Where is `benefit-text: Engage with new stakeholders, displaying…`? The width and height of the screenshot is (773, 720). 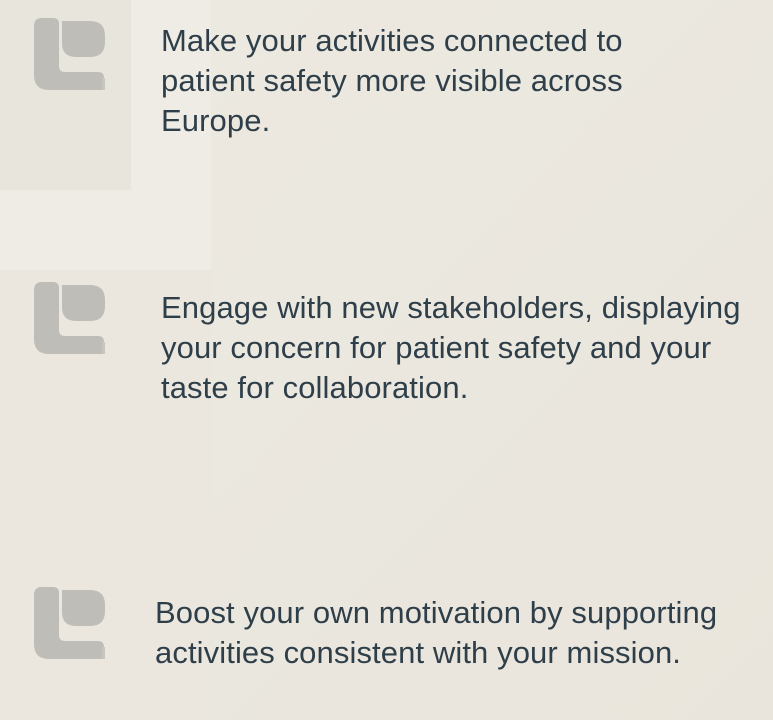 benefit-text: Engage with new stakeholders, displaying… is located at coordinates (451, 347).